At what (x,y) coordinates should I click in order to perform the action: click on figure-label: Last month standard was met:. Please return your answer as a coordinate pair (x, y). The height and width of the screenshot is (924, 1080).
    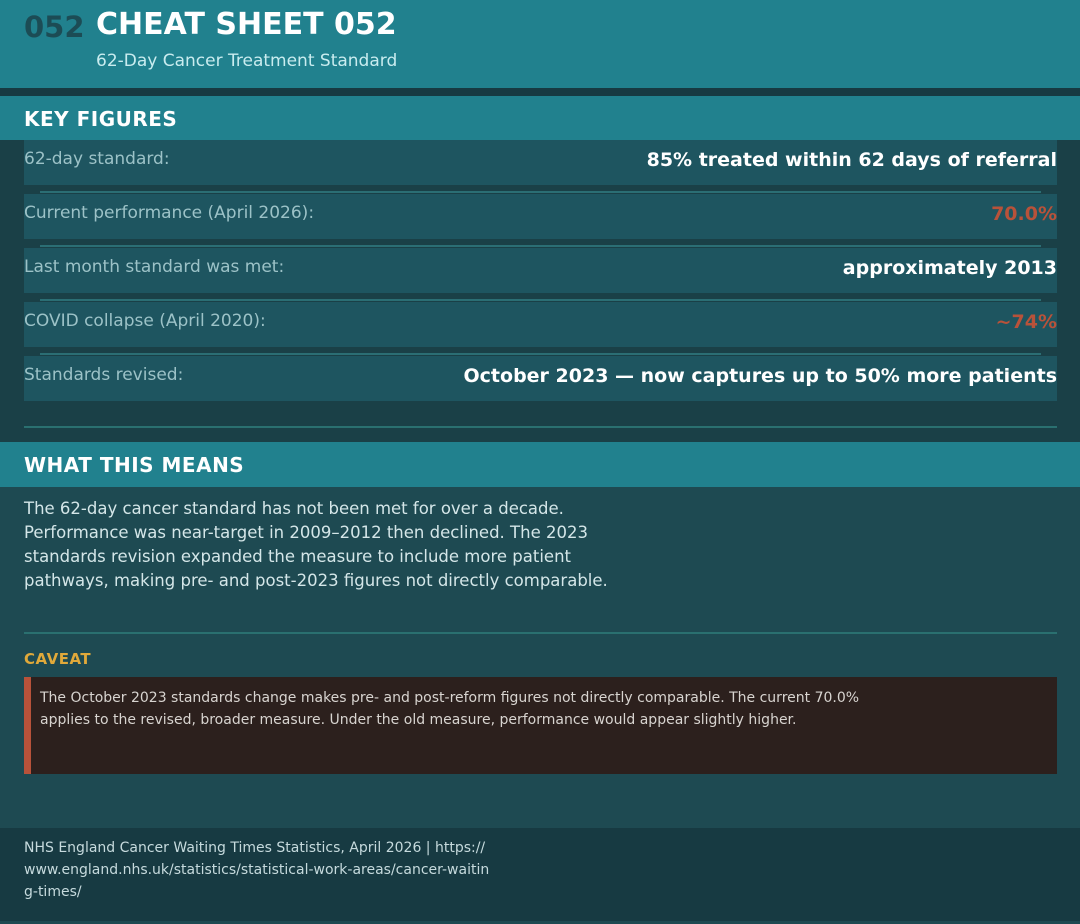
    Looking at the image, I should click on (154, 267).